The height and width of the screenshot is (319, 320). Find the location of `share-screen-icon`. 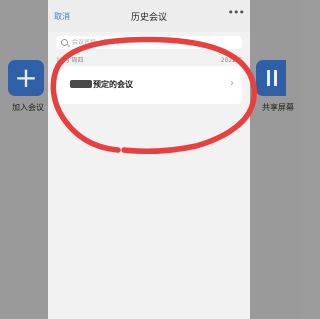

share-screen-icon is located at coordinates (272, 78).